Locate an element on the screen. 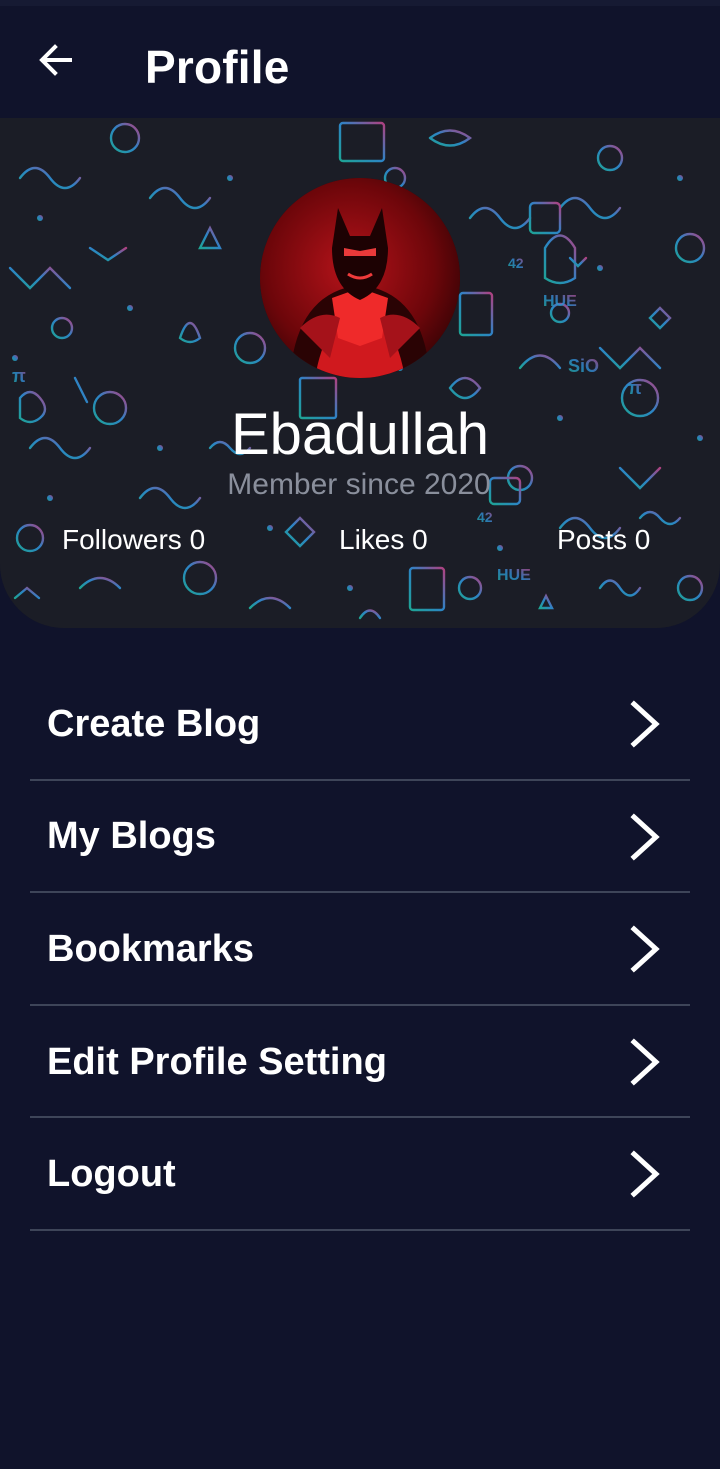 The image size is (720, 1469). likes-count: Likes 0 is located at coordinates (383, 540).